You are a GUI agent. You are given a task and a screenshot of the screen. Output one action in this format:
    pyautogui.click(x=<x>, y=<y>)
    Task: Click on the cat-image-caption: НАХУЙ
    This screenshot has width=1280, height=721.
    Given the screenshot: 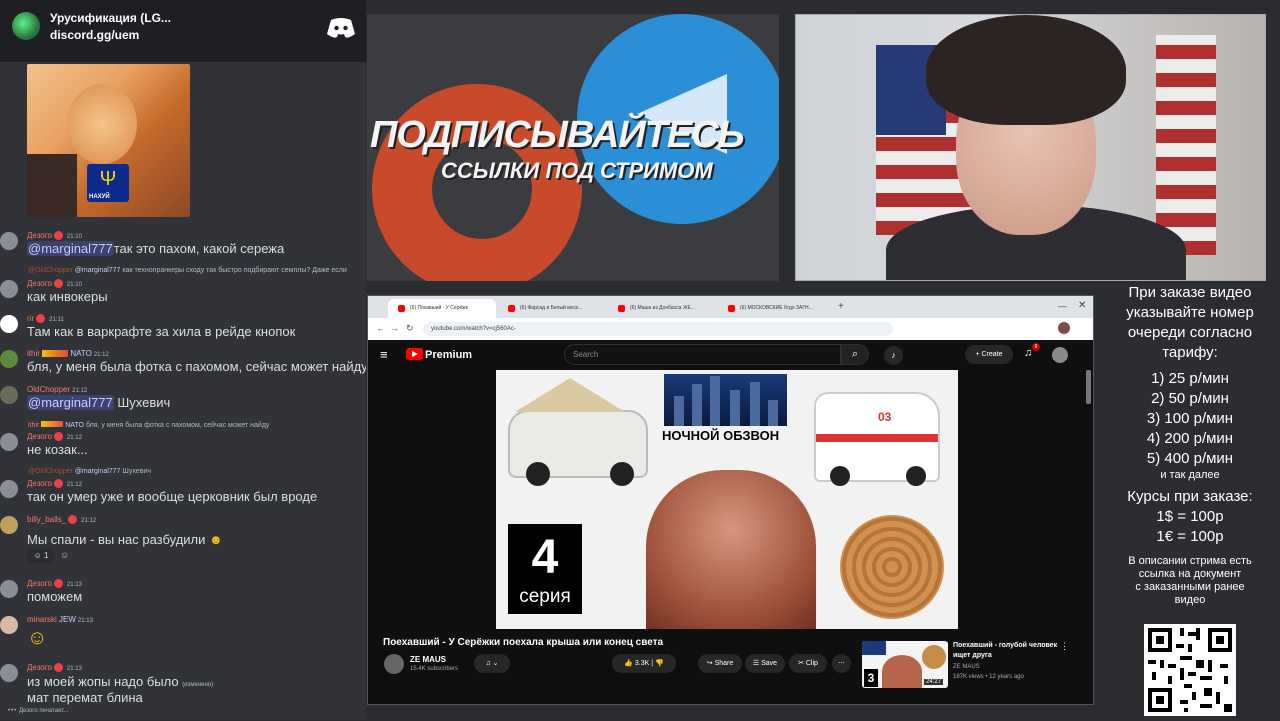 What is the action you would take?
    pyautogui.click(x=99, y=197)
    